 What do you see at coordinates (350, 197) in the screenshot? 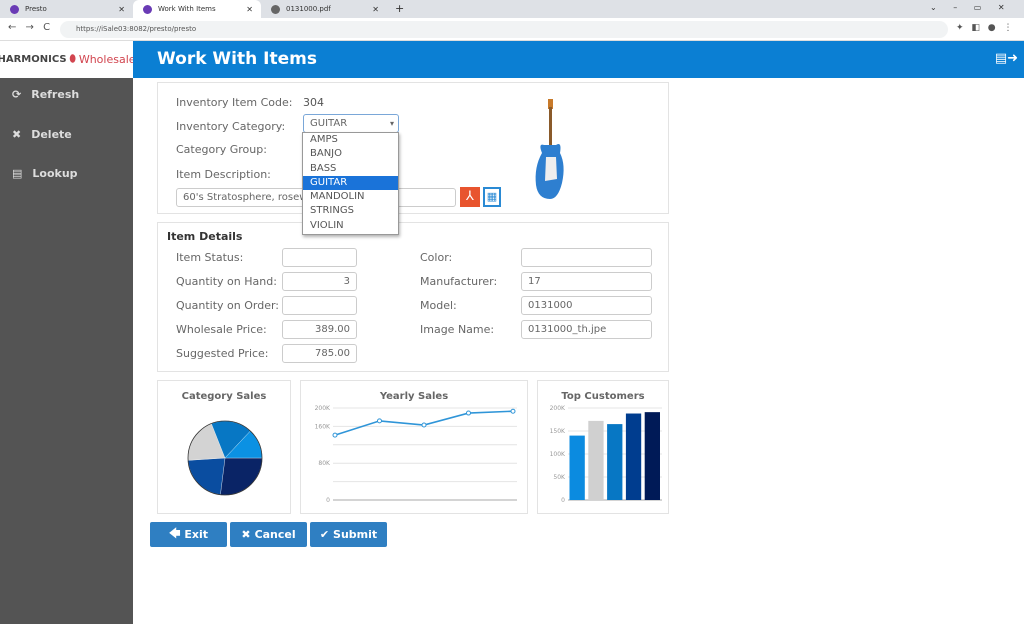
I see `option-mandolin: MANDOLIN` at bounding box center [350, 197].